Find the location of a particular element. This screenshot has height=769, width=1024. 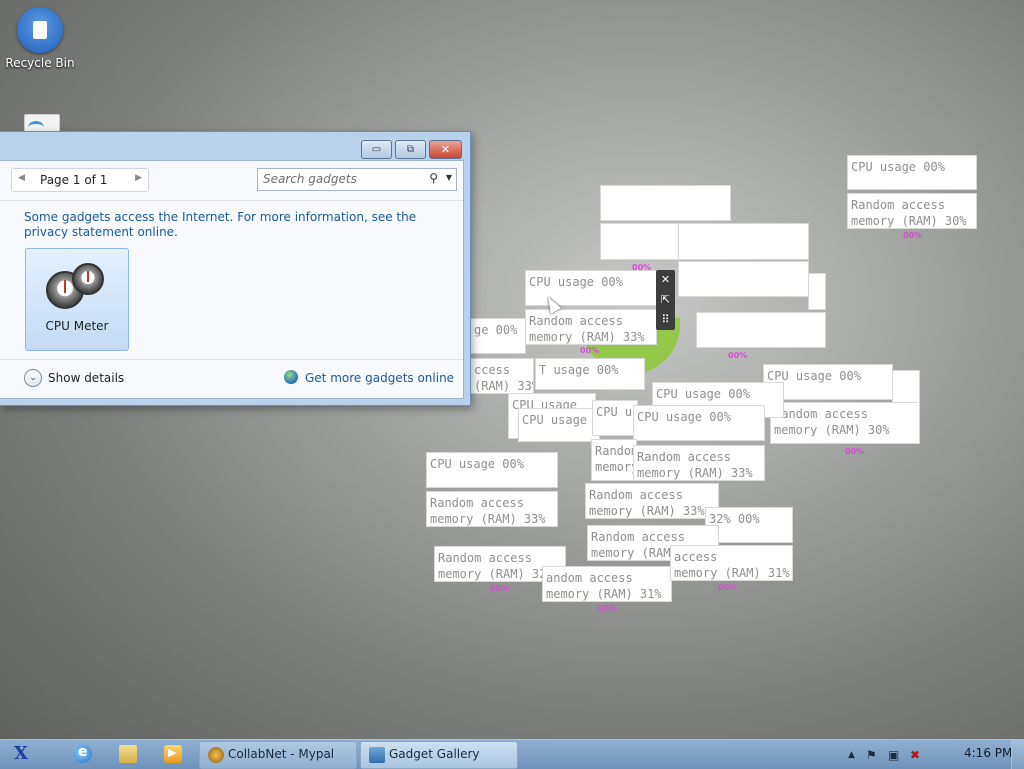

media-player-icon is located at coordinates (173, 754).